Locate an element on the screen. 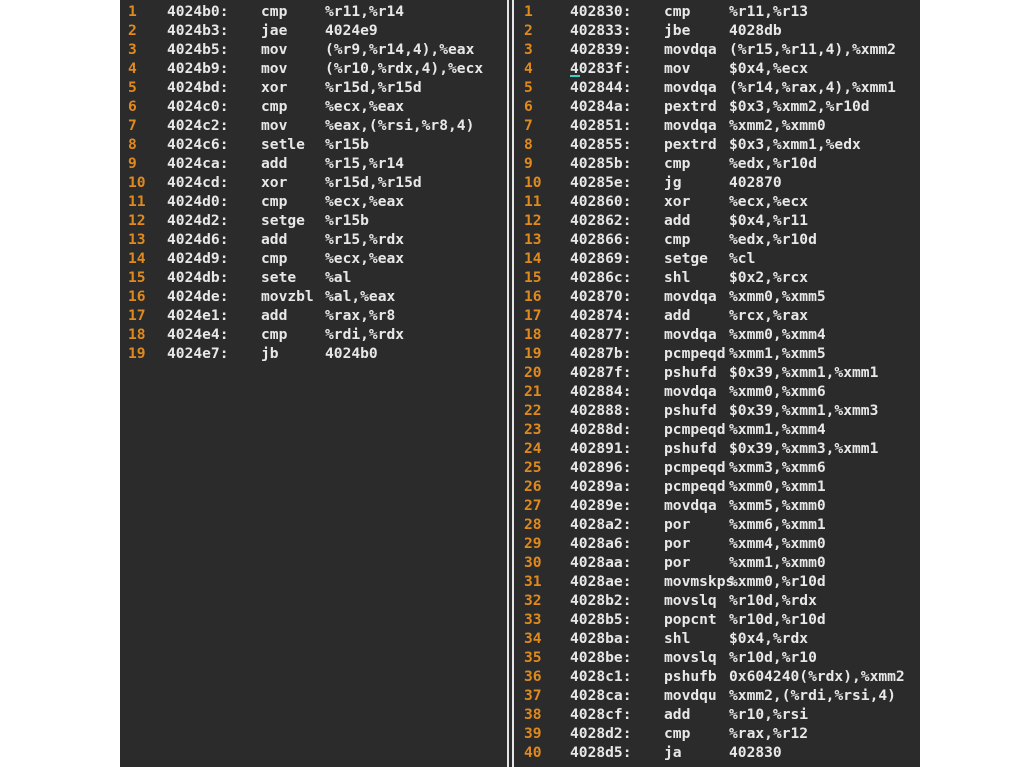 The image size is (1024, 767). instruction-operands: %xmm3,%xmm6 is located at coordinates (777, 467).